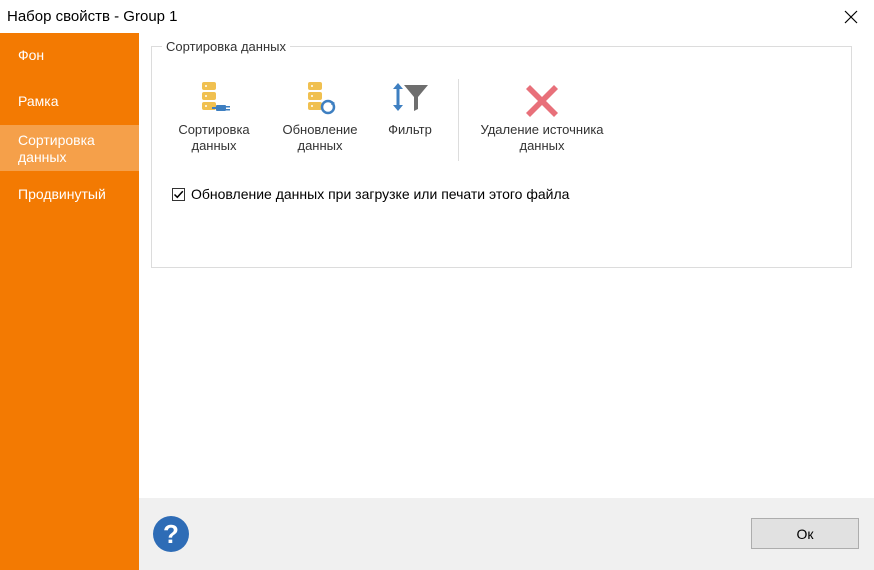 The width and height of the screenshot is (874, 570). I want to click on close-button, so click(851, 16).